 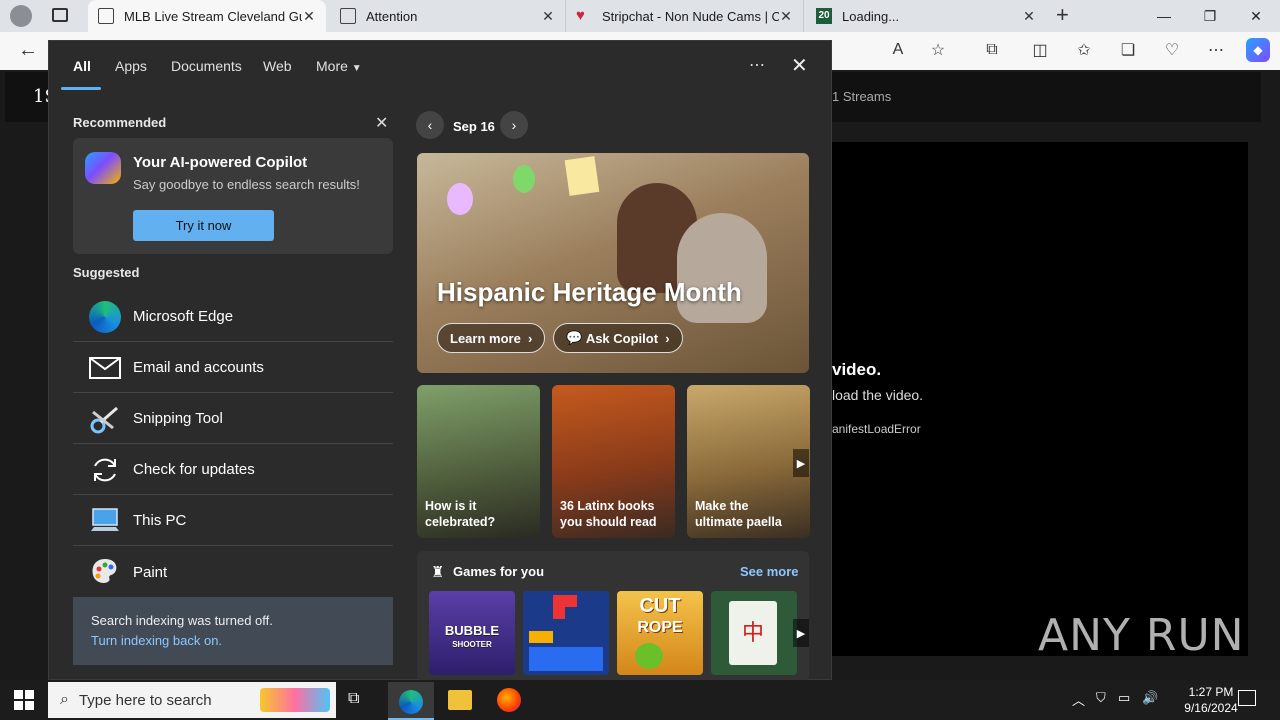 What do you see at coordinates (295, 700) in the screenshot?
I see `search-highlight-graphic` at bounding box center [295, 700].